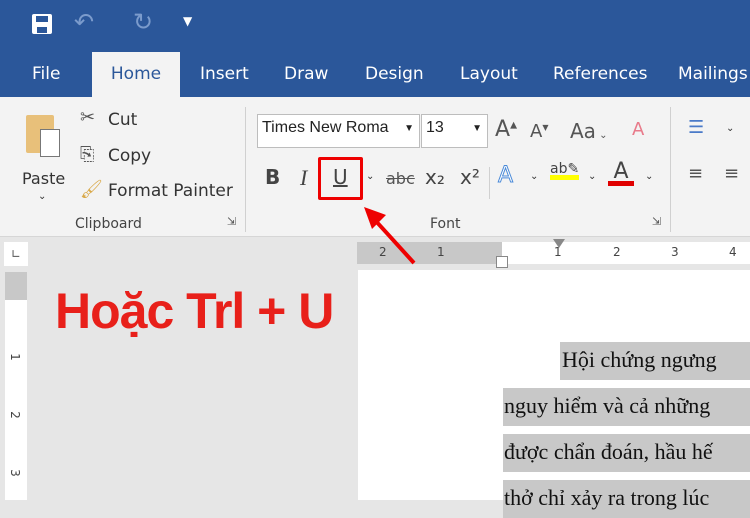 The height and width of the screenshot is (518, 750). I want to click on tab-selector-icon: ∟, so click(16, 254).